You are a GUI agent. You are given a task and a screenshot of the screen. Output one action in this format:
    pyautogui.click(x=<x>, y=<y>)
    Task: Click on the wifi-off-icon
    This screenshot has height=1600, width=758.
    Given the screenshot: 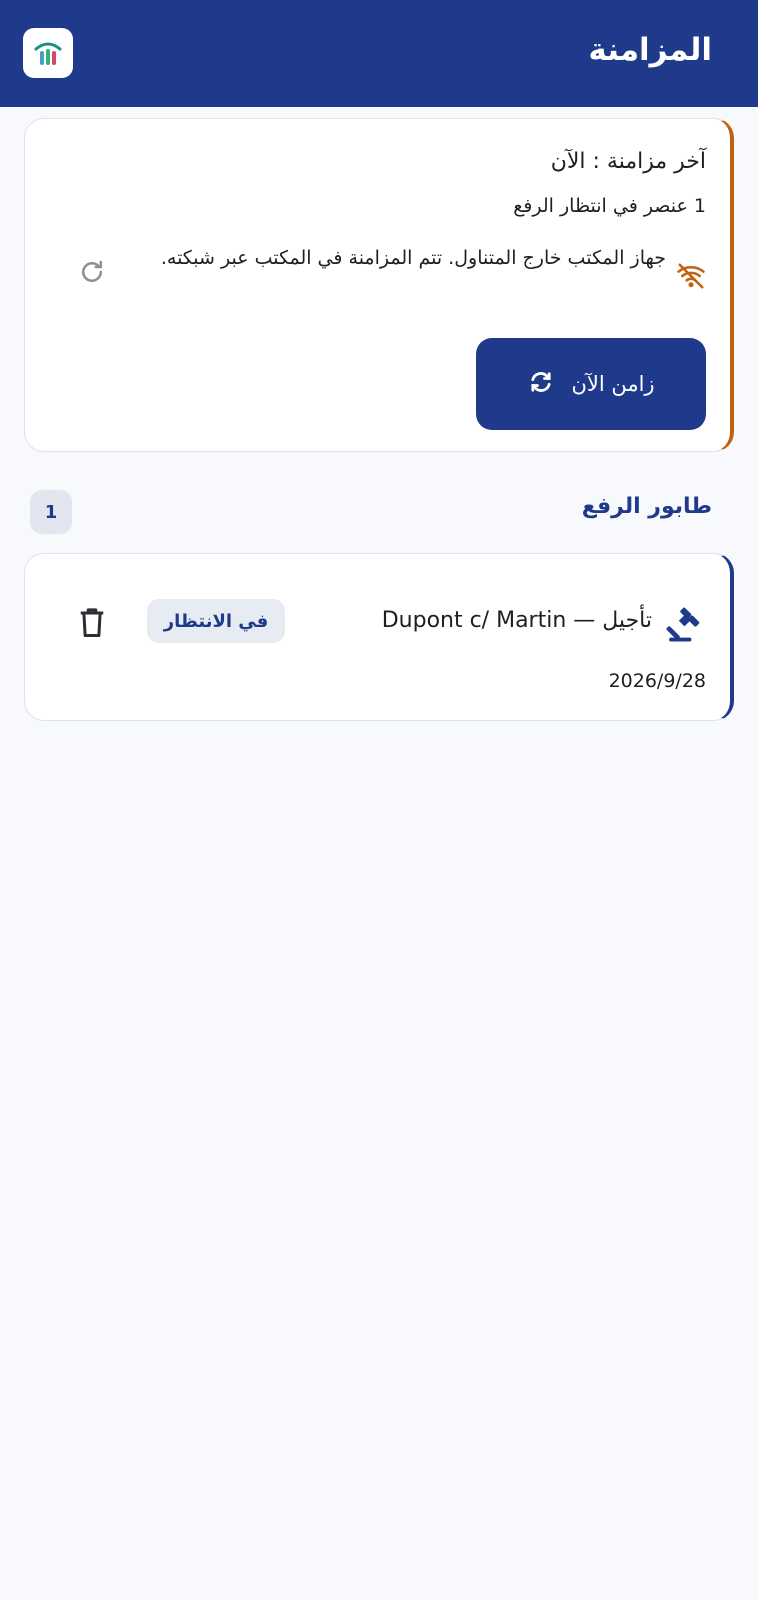 What is the action you would take?
    pyautogui.click(x=691, y=276)
    